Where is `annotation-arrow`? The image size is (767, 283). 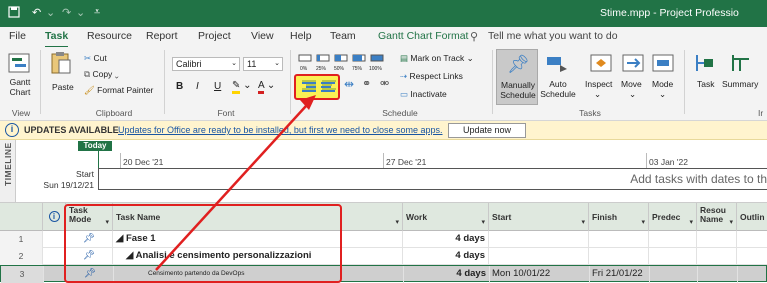 annotation-arrow is located at coordinates (235, 183).